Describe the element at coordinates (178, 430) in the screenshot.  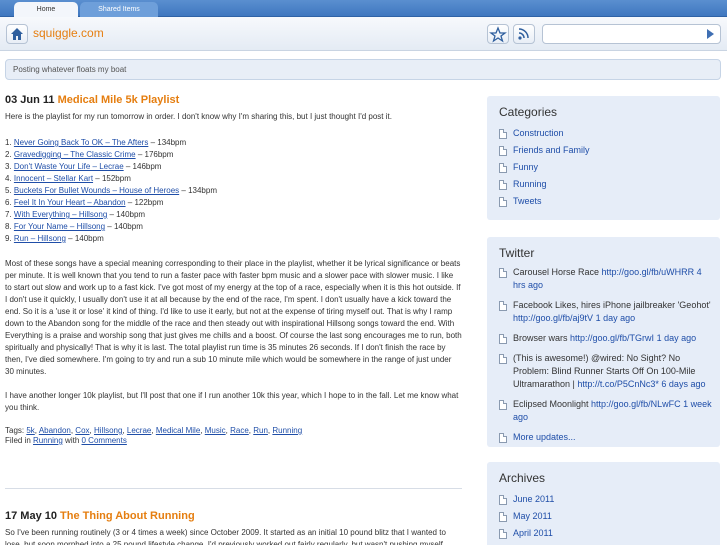
I see `tag-link: Medical Mile` at that location.